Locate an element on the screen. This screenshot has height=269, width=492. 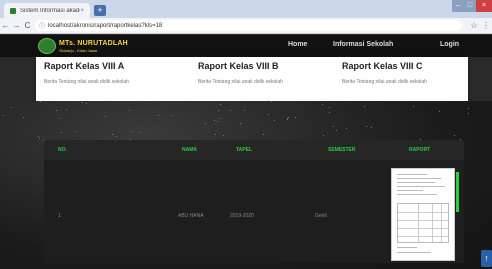
cell-semester: Genil is located at coordinates (321, 216).